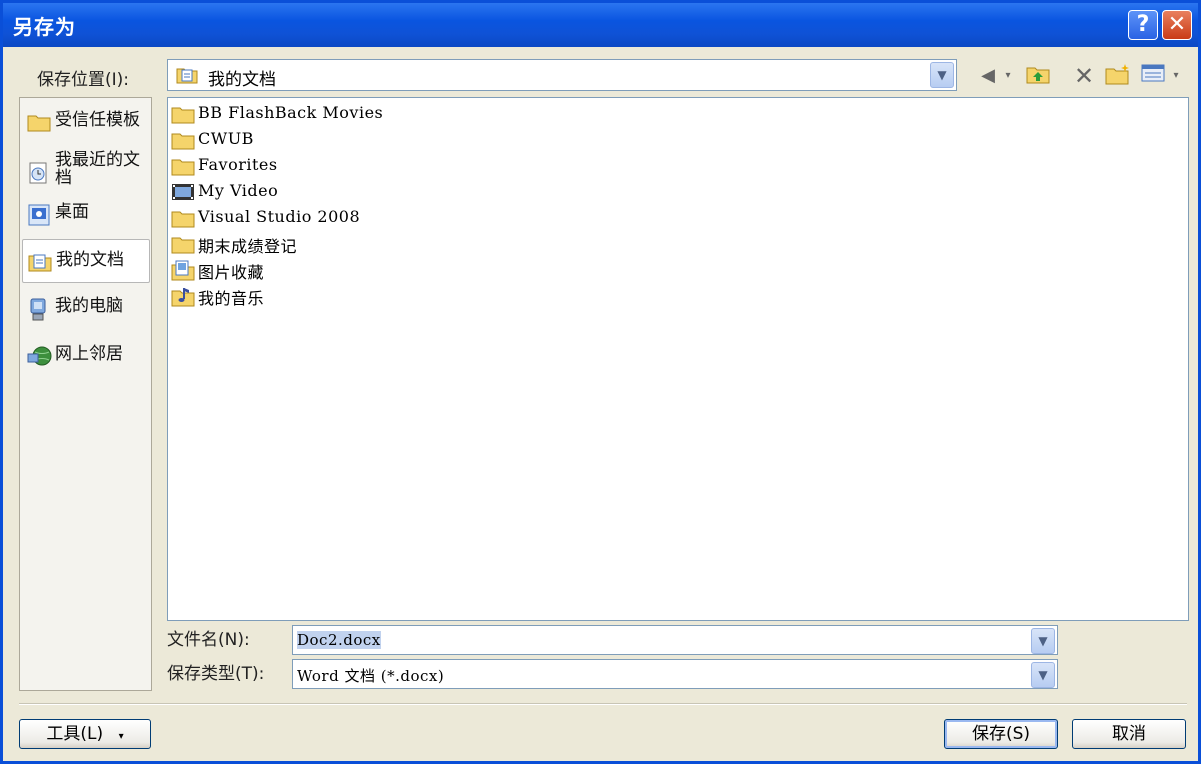  I want to click on help-button: ?, so click(1143, 25).